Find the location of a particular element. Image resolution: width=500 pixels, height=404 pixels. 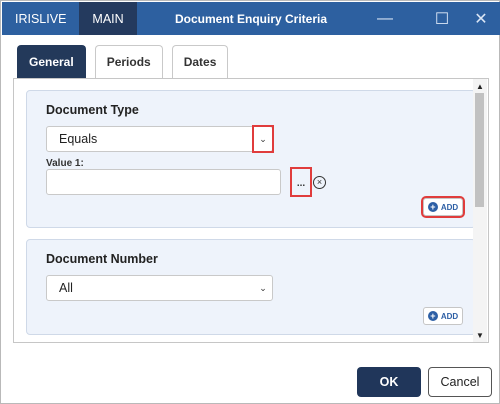

document-number-operator-select: All ⌄ is located at coordinates (159, 288).